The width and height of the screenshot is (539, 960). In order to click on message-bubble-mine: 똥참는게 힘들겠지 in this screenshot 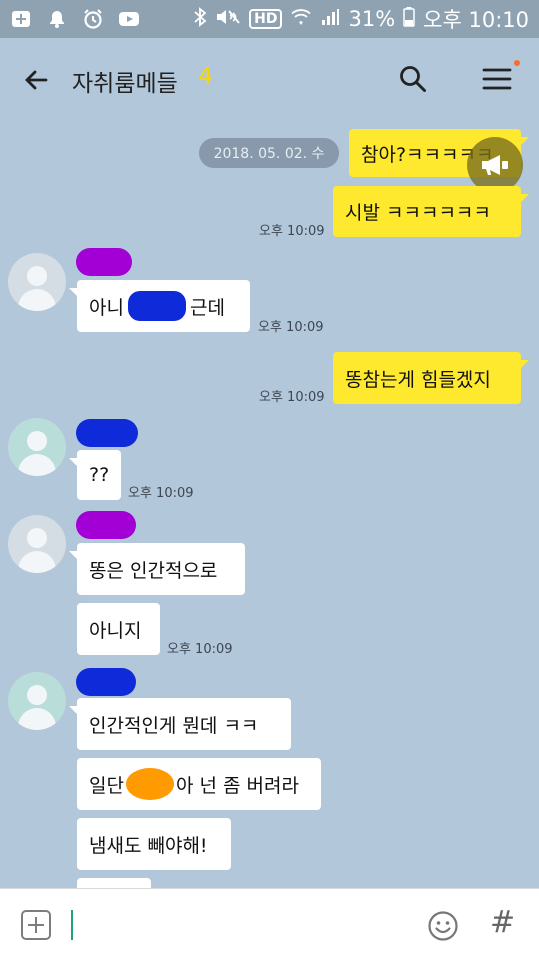, I will do `click(431, 378)`.